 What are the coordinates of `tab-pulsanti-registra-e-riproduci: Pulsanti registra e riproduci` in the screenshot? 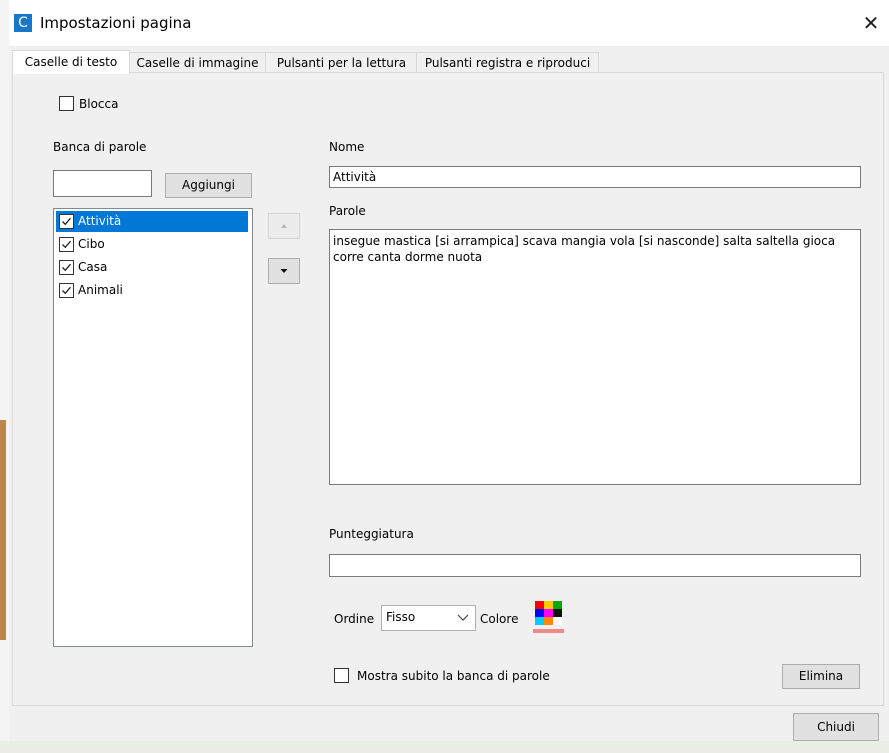 It's located at (507, 62).